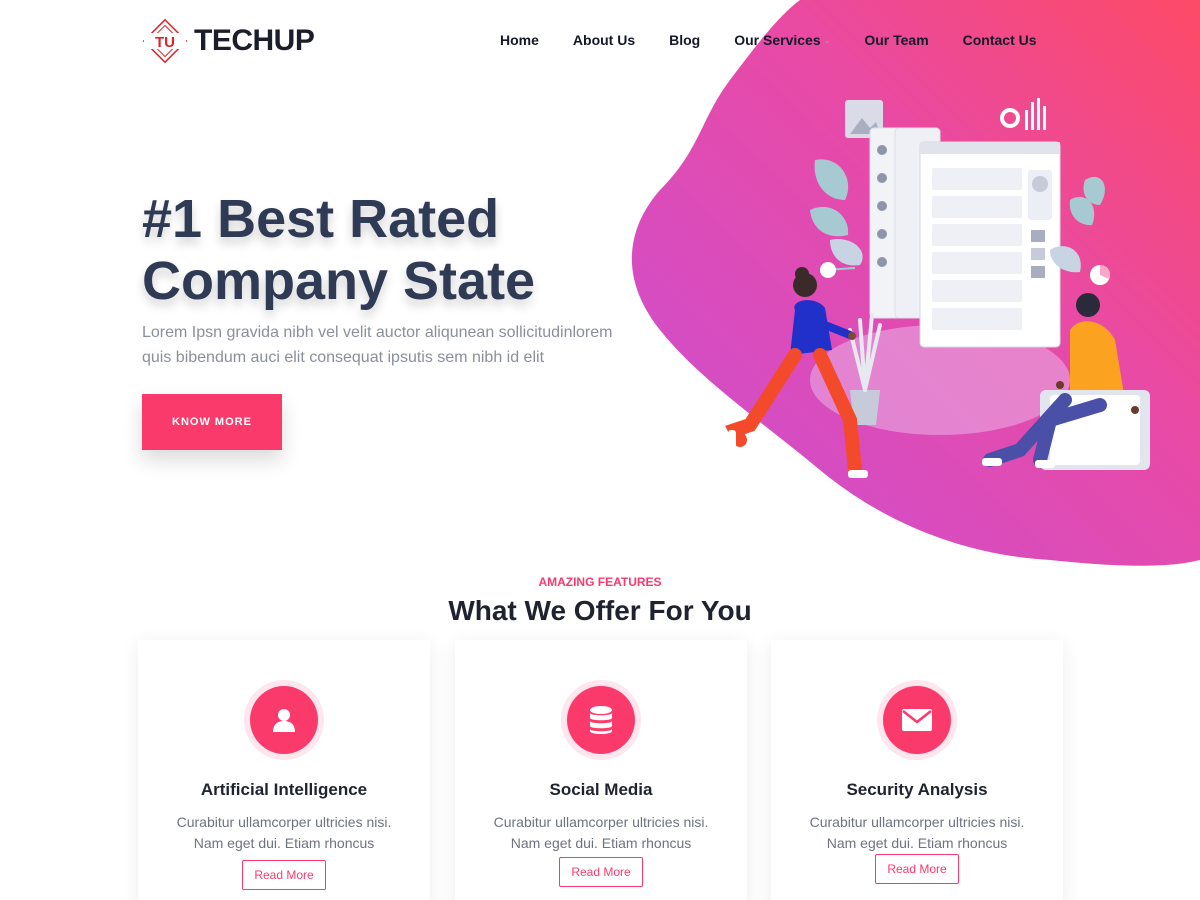 This screenshot has height=900, width=1200. What do you see at coordinates (284, 789) in the screenshot?
I see `card-title: Artificial Intelligence` at bounding box center [284, 789].